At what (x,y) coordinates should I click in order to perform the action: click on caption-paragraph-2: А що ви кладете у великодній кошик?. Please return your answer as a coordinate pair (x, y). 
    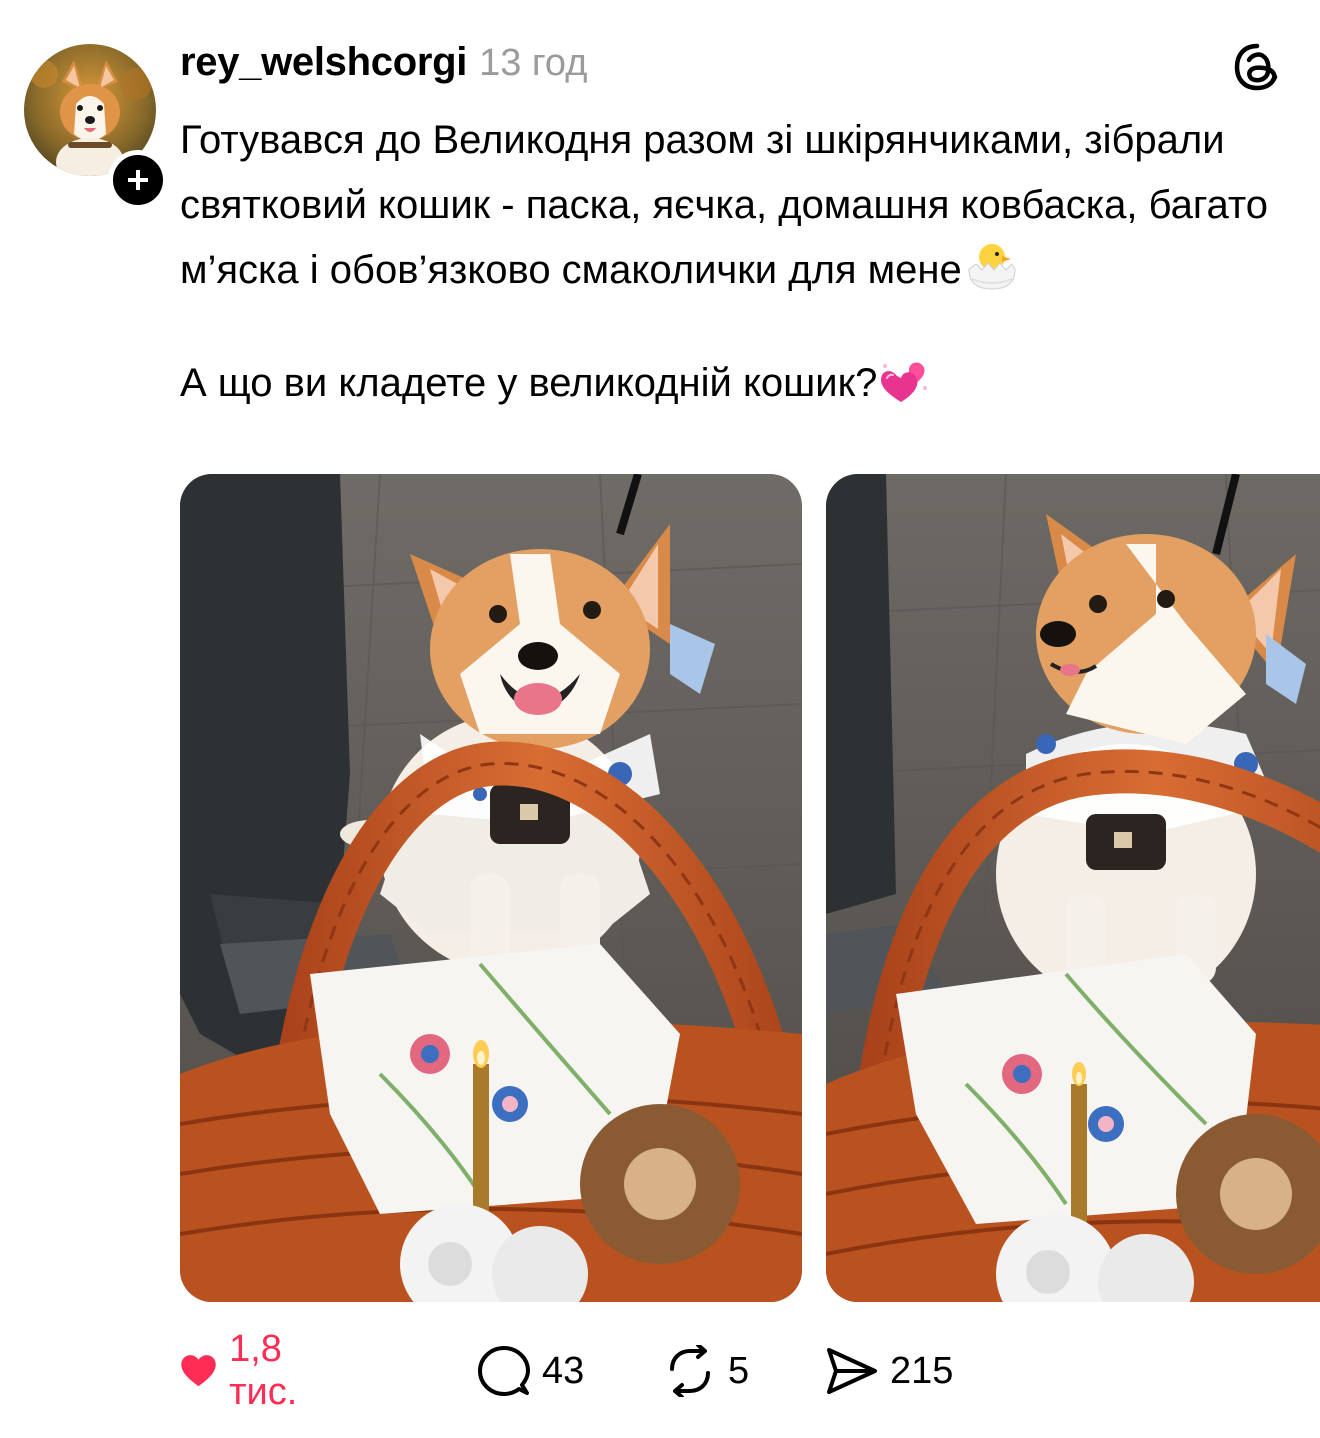
    Looking at the image, I should click on (735, 387).